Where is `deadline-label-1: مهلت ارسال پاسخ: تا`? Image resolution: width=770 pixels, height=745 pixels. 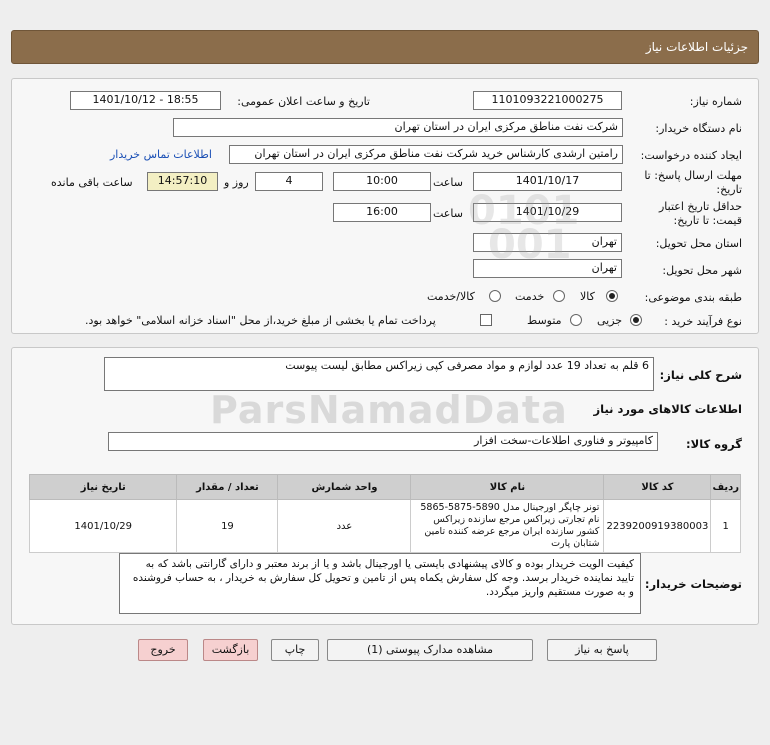
deadline-label-1: مهلت ارسال پاسخ: تا is located at coordinates (693, 175).